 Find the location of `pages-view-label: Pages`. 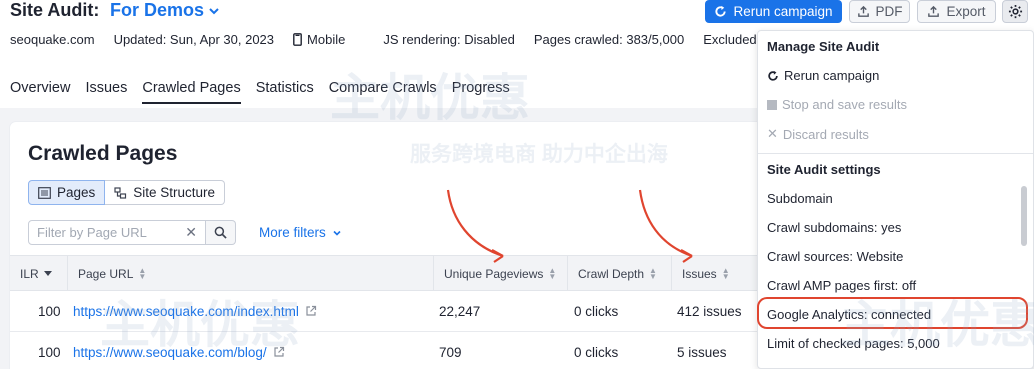

pages-view-label: Pages is located at coordinates (76, 192).